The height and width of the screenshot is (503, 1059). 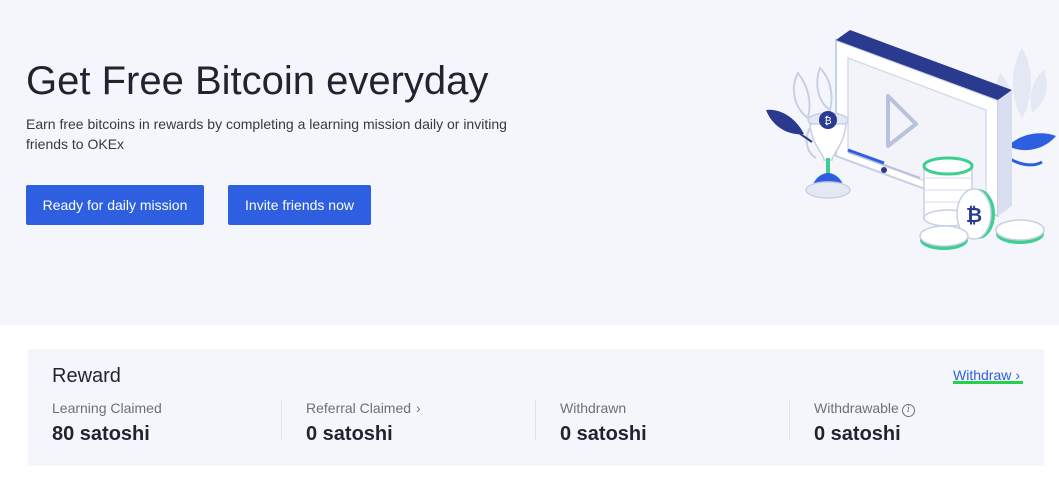 I want to click on stat-label: Learning Claimed, so click(x=107, y=408).